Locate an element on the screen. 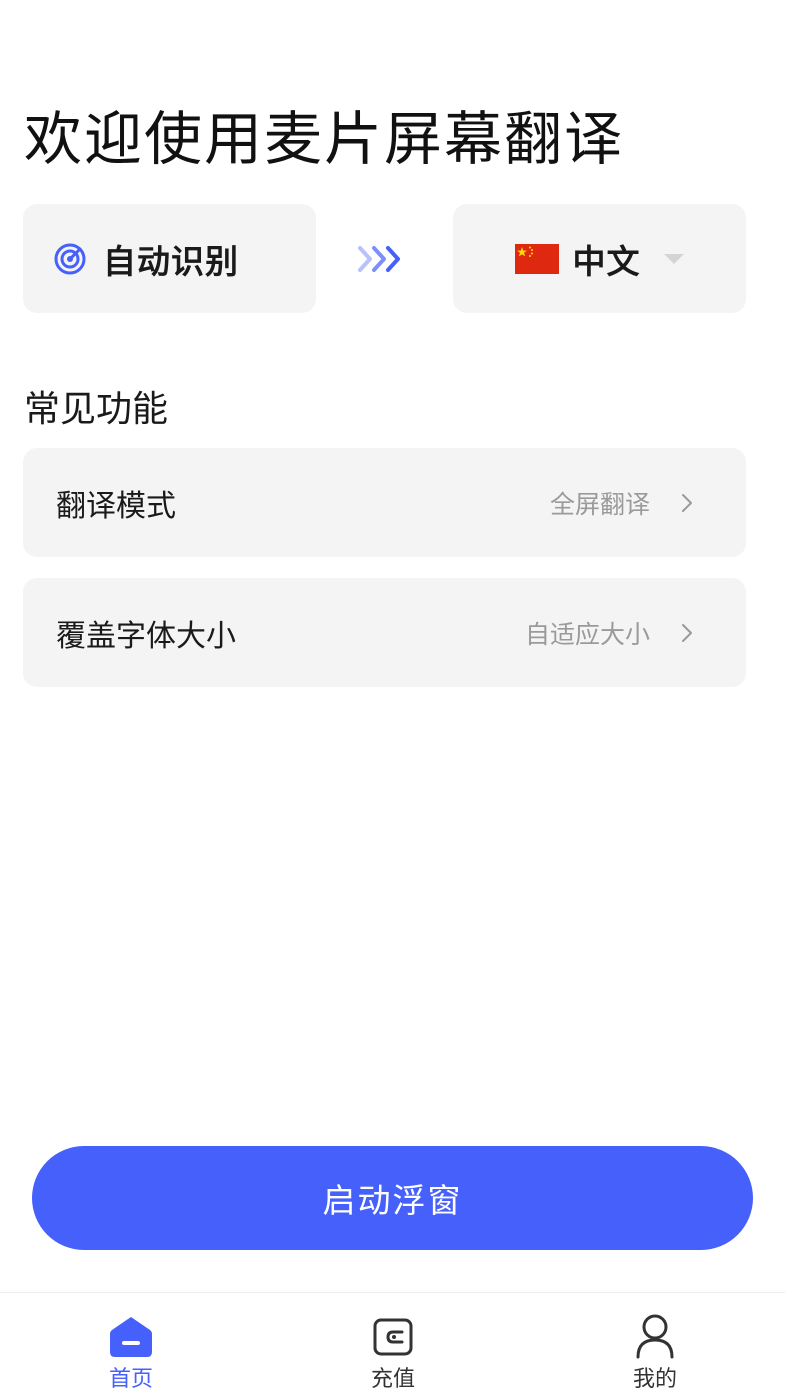 Image resolution: width=785 pixels, height=1398 pixels. user-icon is located at coordinates (655, 1336).